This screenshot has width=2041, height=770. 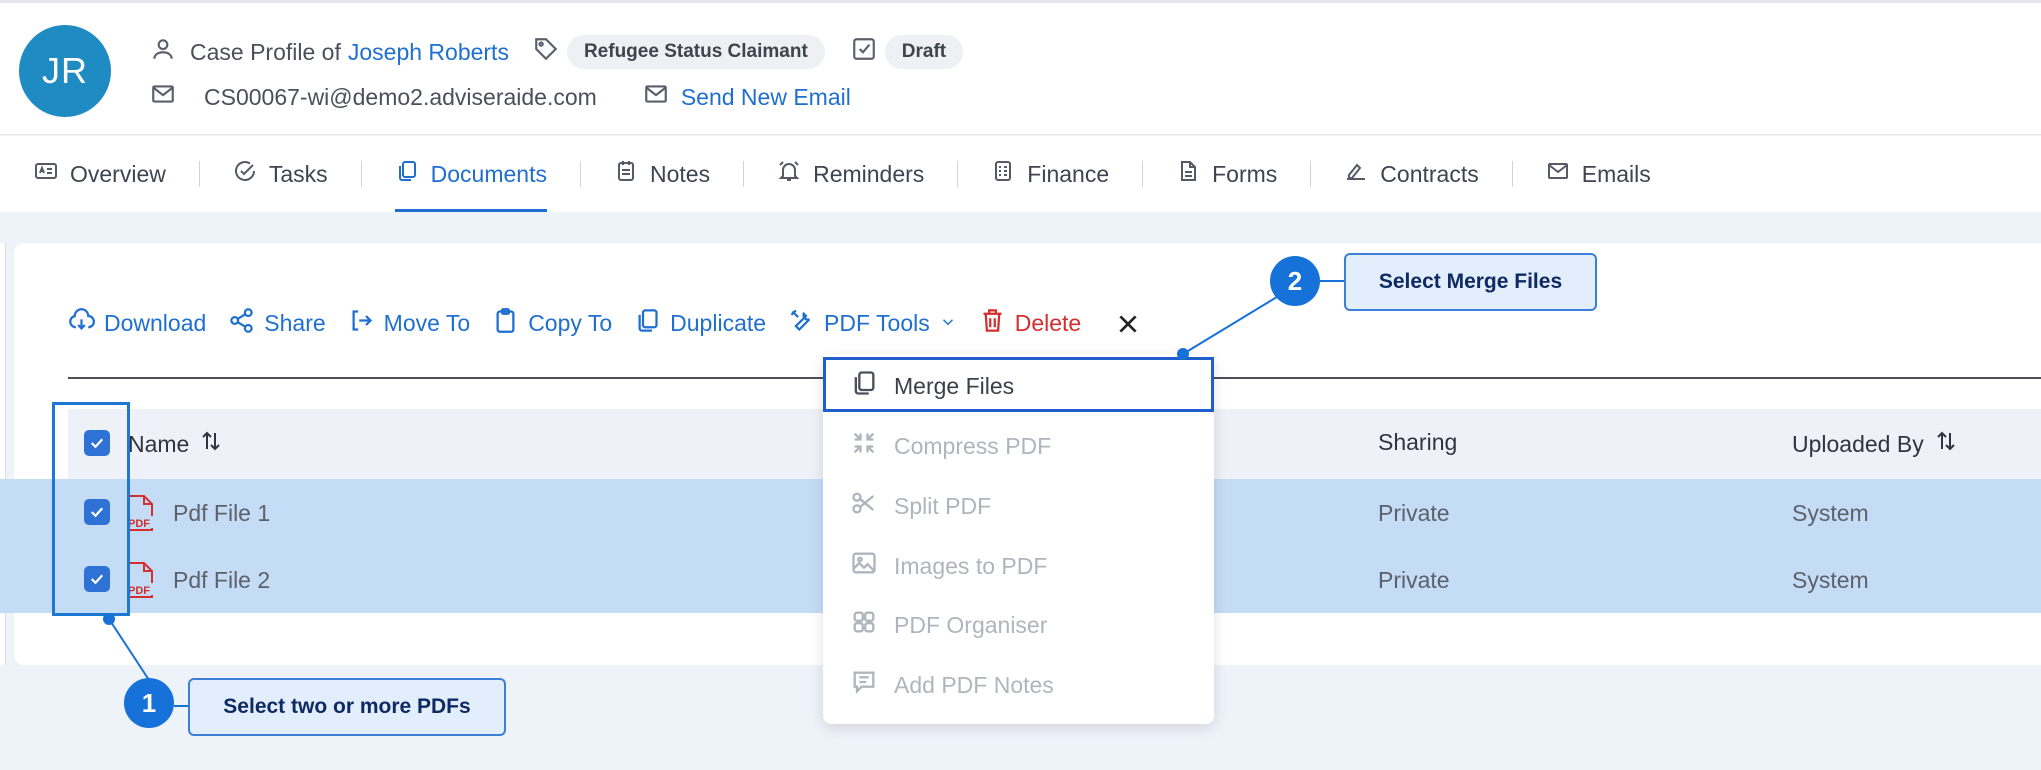 I want to click on tab-forms: Forms, so click(x=1226, y=174).